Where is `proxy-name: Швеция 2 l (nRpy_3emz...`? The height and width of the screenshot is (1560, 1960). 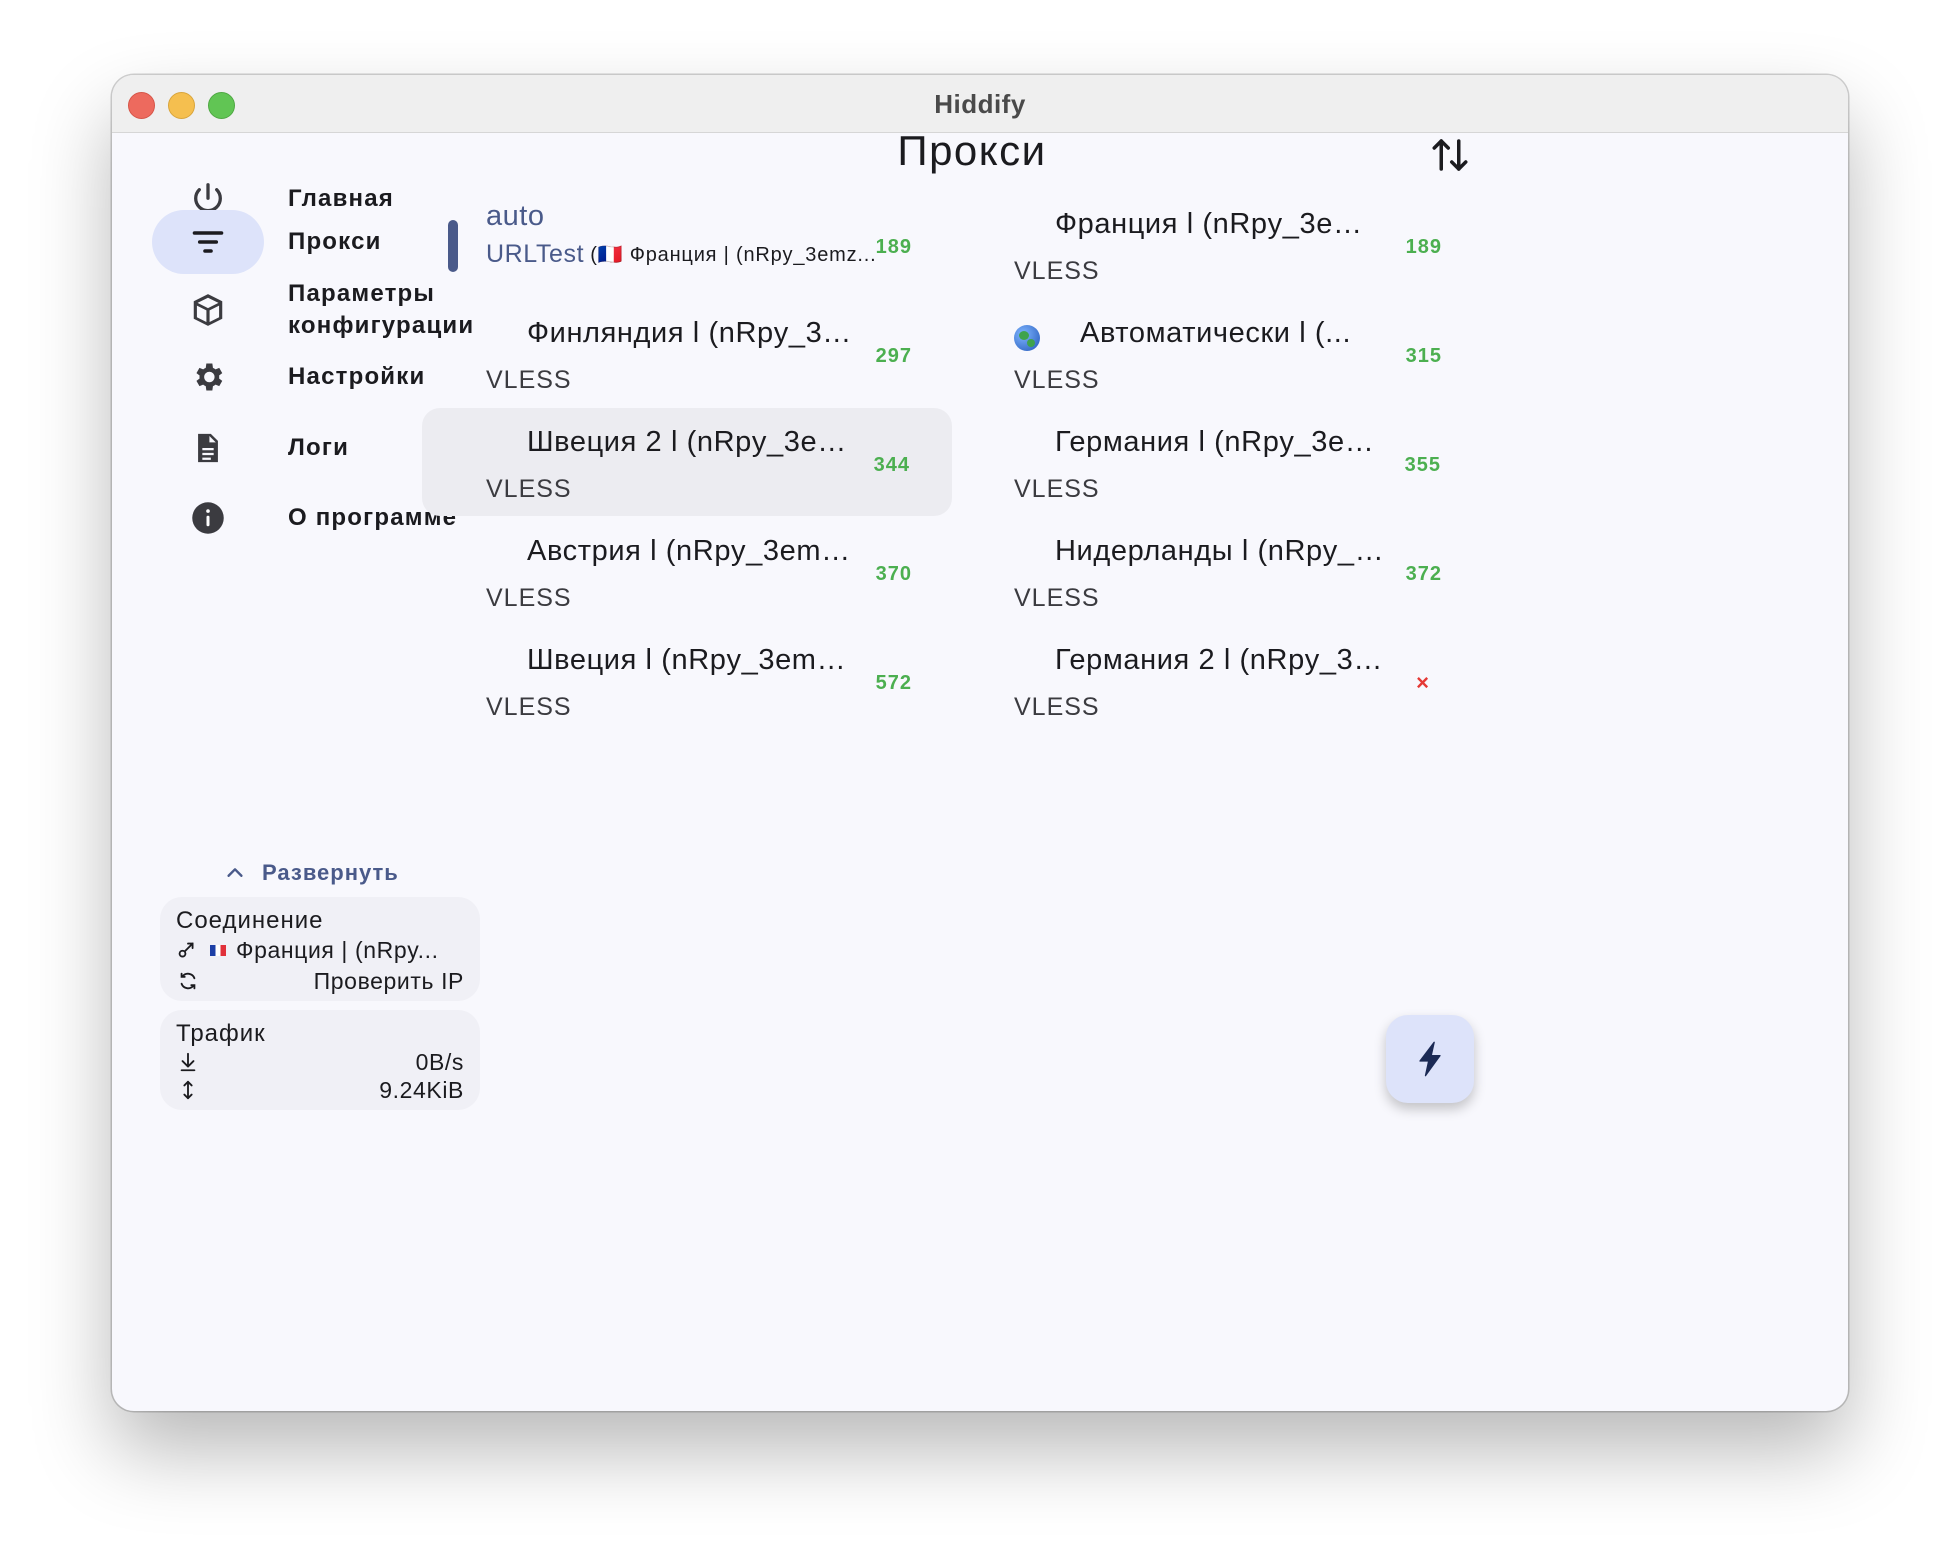 proxy-name: Швеция 2 l (nRpy_3emz... is located at coordinates (692, 442).